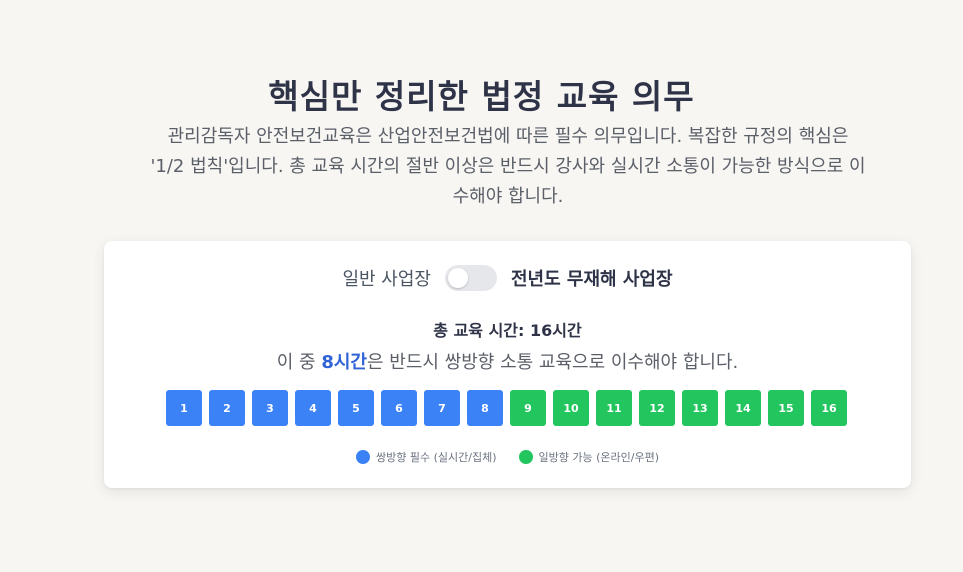  I want to click on legend-label-one-way: 일방향 가능 (온라인/우편), so click(598, 457).